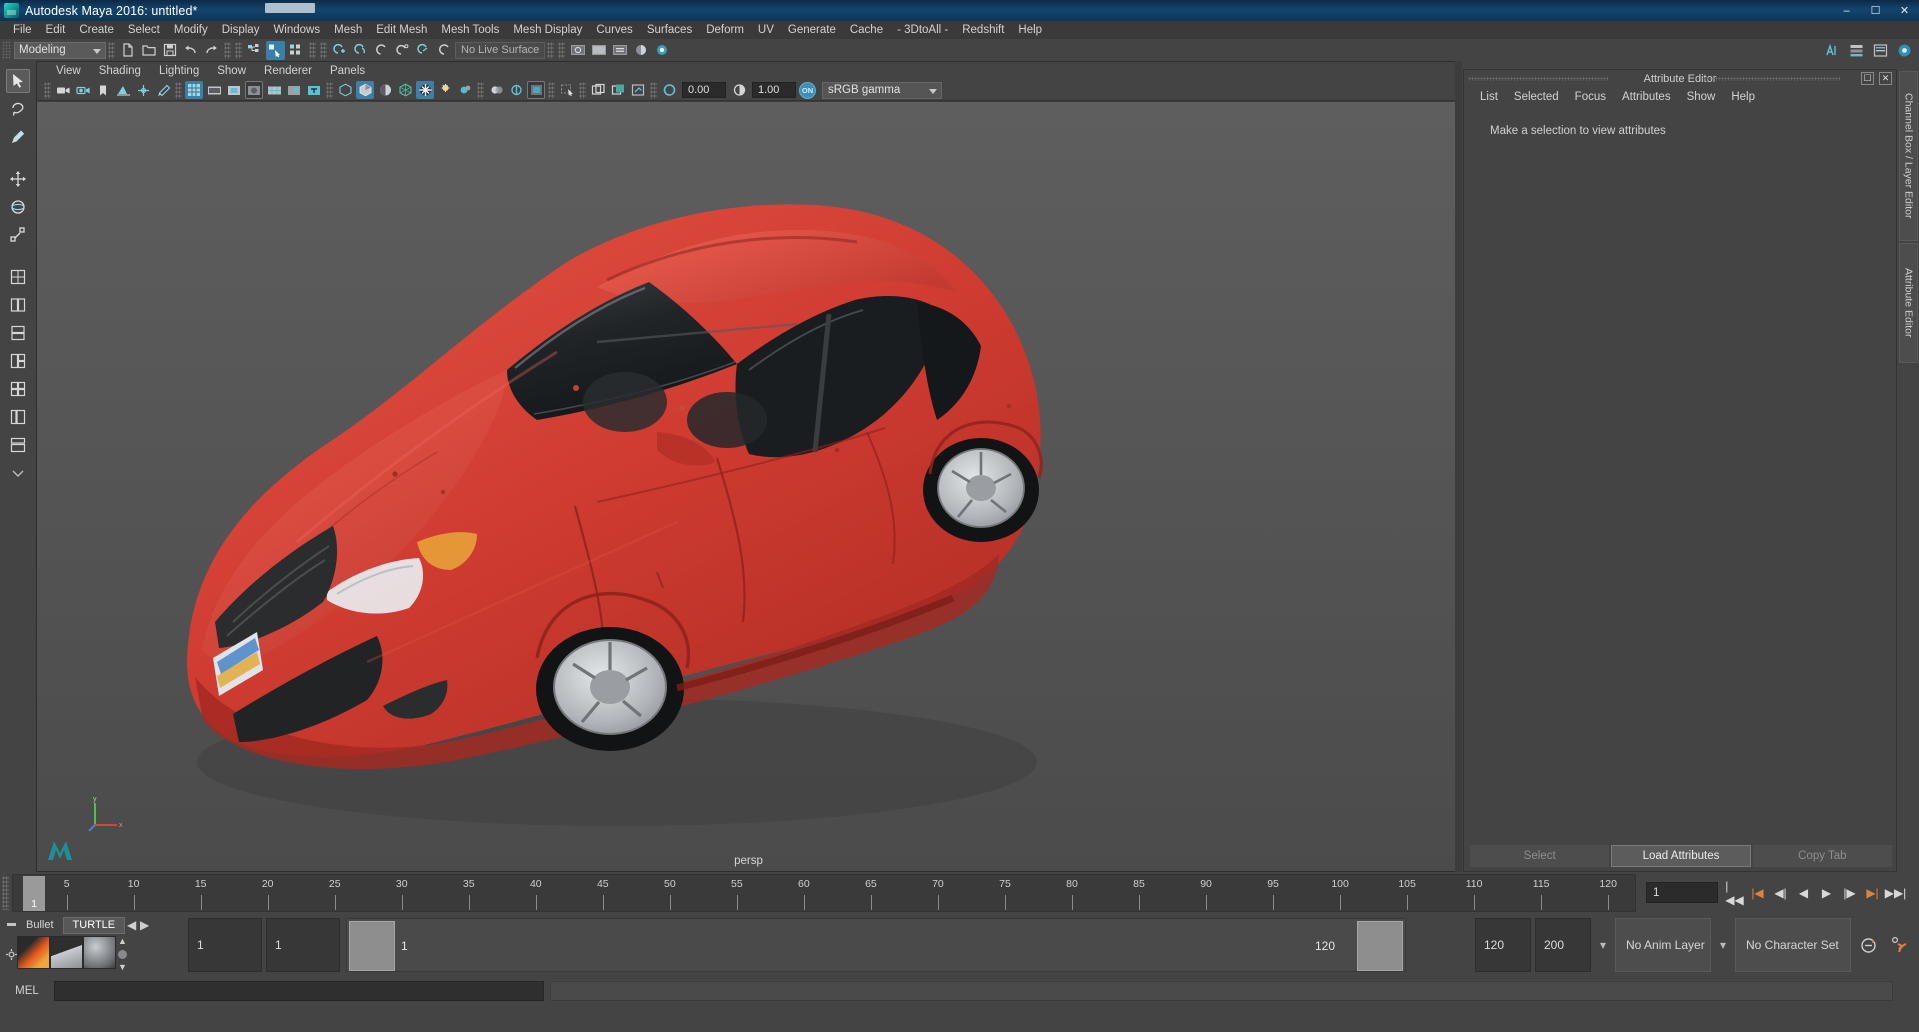 The height and width of the screenshot is (1032, 1919). What do you see at coordinates (1681, 856) in the screenshot?
I see `load-attributes-button: Load Attributes` at bounding box center [1681, 856].